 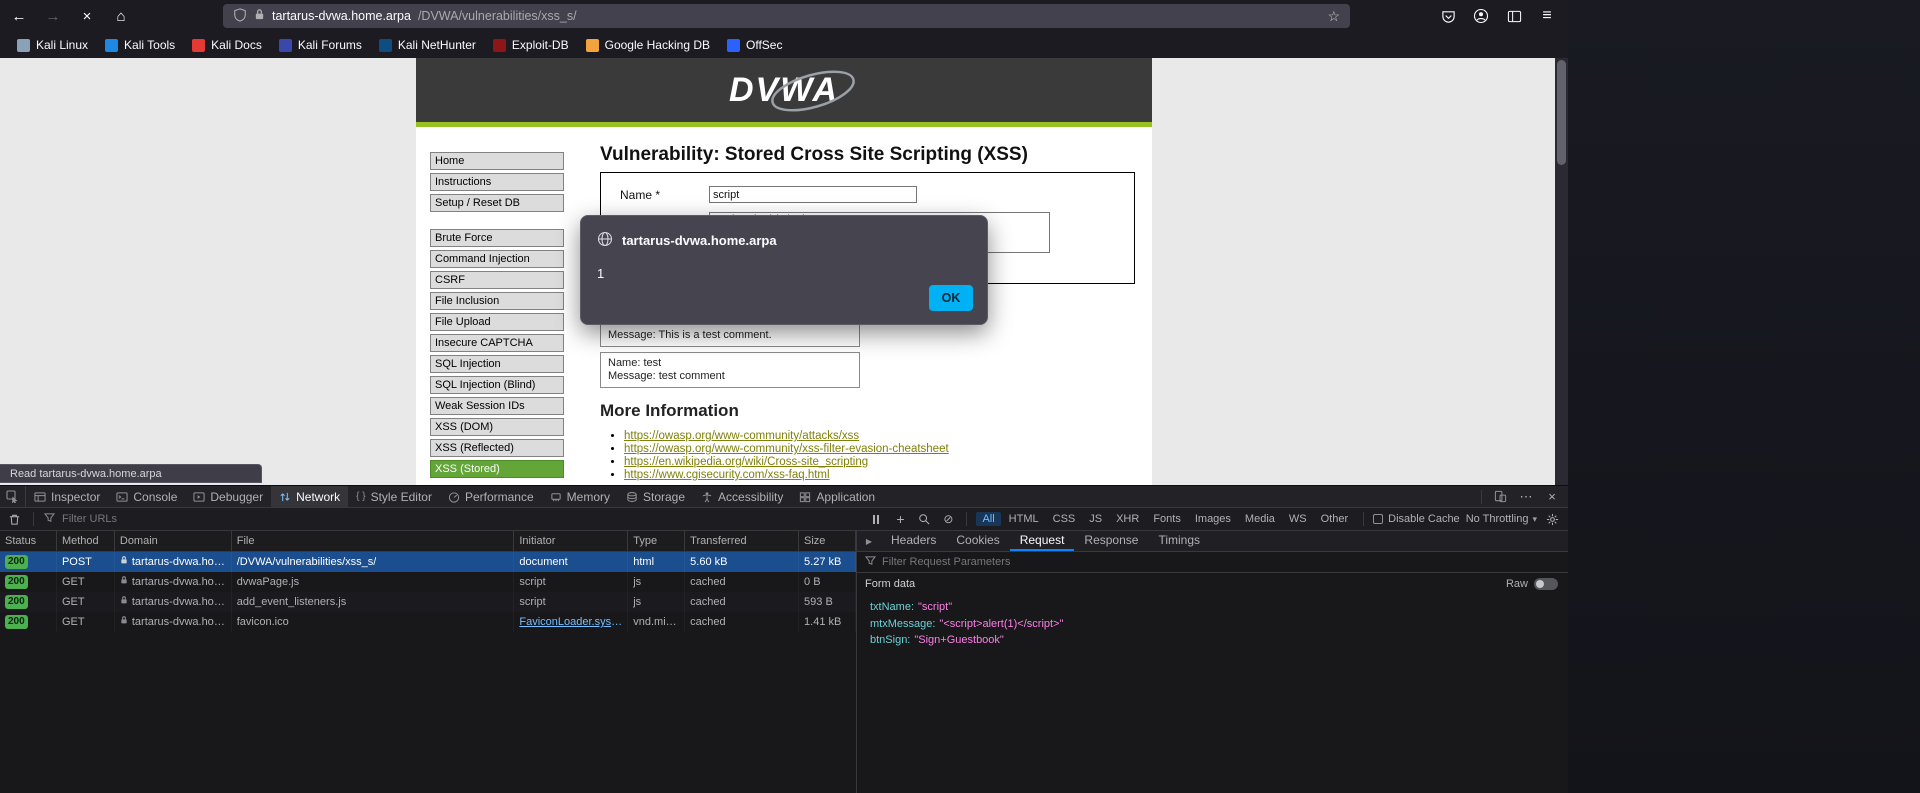 I want to click on disable-cache-control: Disable Cache, so click(x=1416, y=519).